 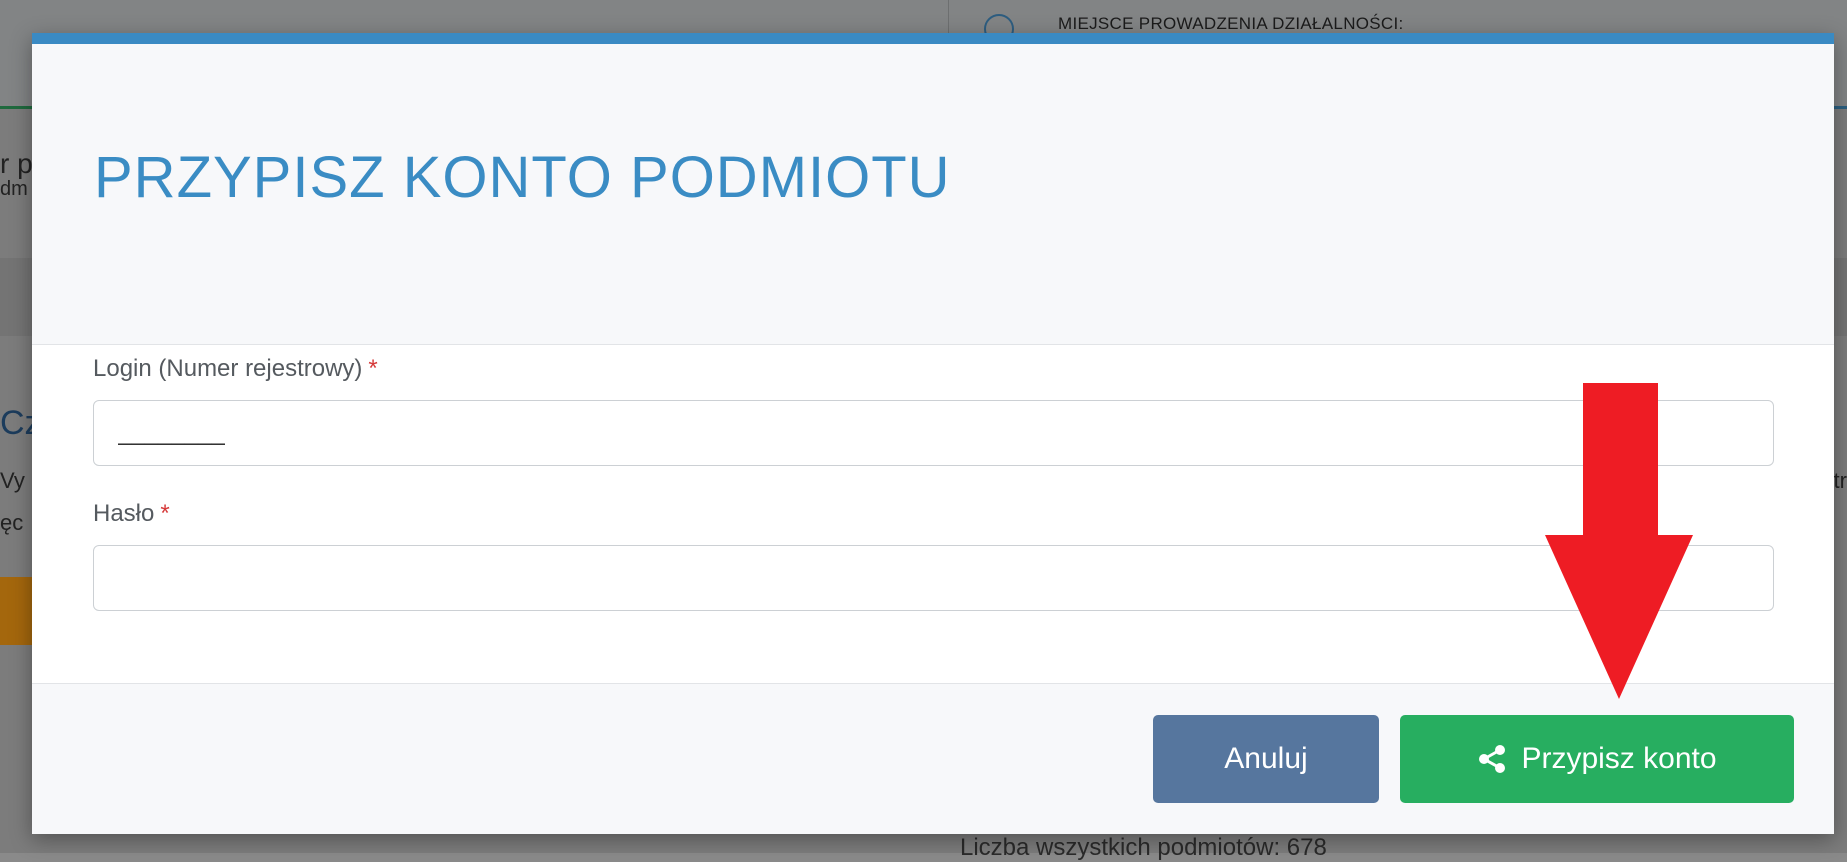 What do you see at coordinates (522, 177) in the screenshot?
I see `modal-title: PRZYPISZ KONTO PODMIOTU` at bounding box center [522, 177].